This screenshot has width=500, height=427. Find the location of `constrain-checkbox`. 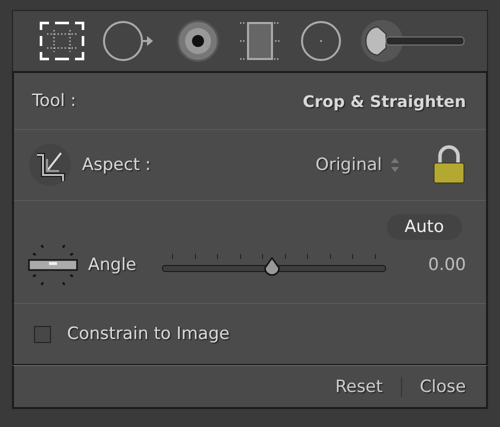

constrain-checkbox is located at coordinates (42, 334).